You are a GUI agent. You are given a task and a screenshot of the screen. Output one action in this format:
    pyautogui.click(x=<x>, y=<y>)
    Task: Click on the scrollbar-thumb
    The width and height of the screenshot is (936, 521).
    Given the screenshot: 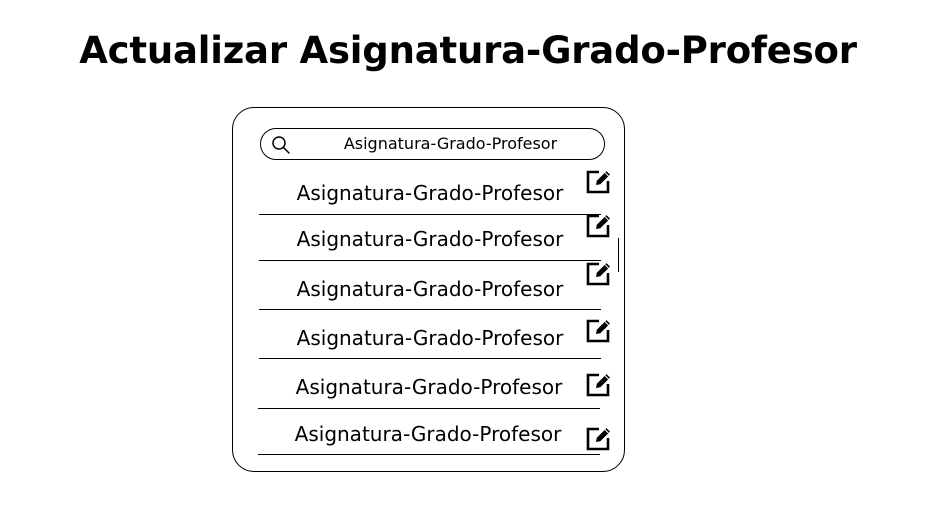 What is the action you would take?
    pyautogui.click(x=618, y=255)
    